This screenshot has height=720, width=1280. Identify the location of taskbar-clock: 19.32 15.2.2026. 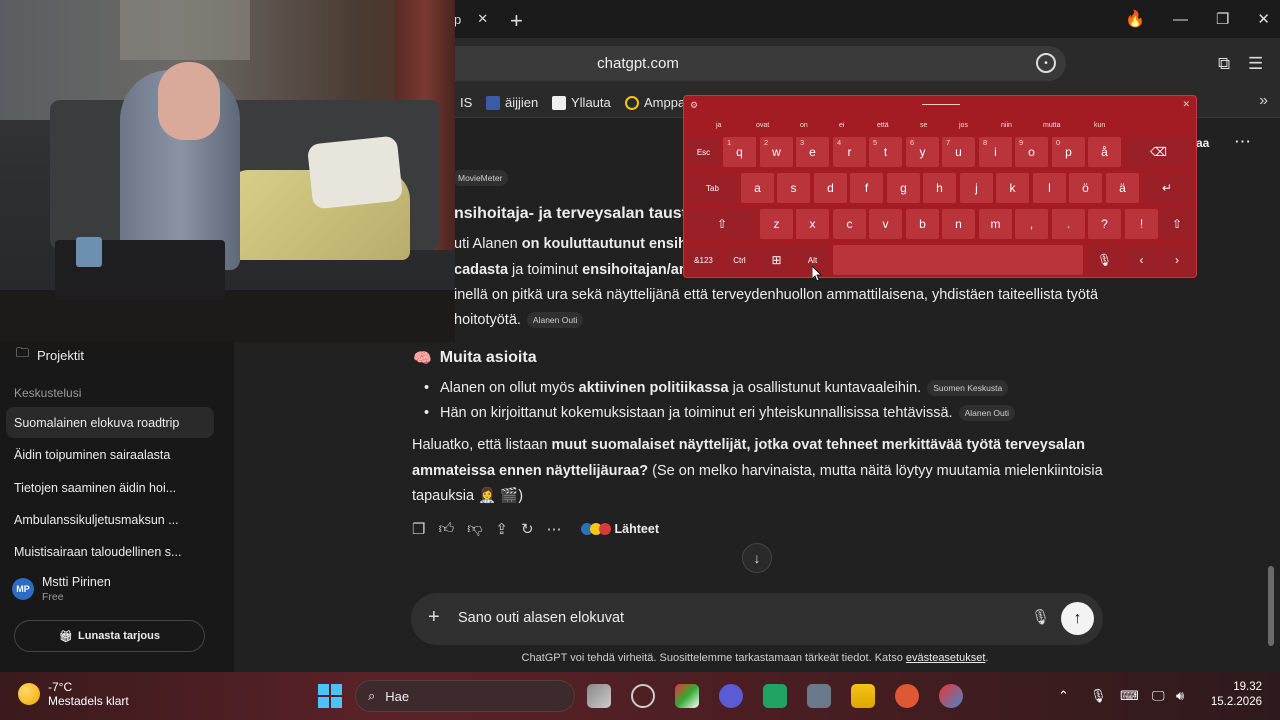
(1236, 695).